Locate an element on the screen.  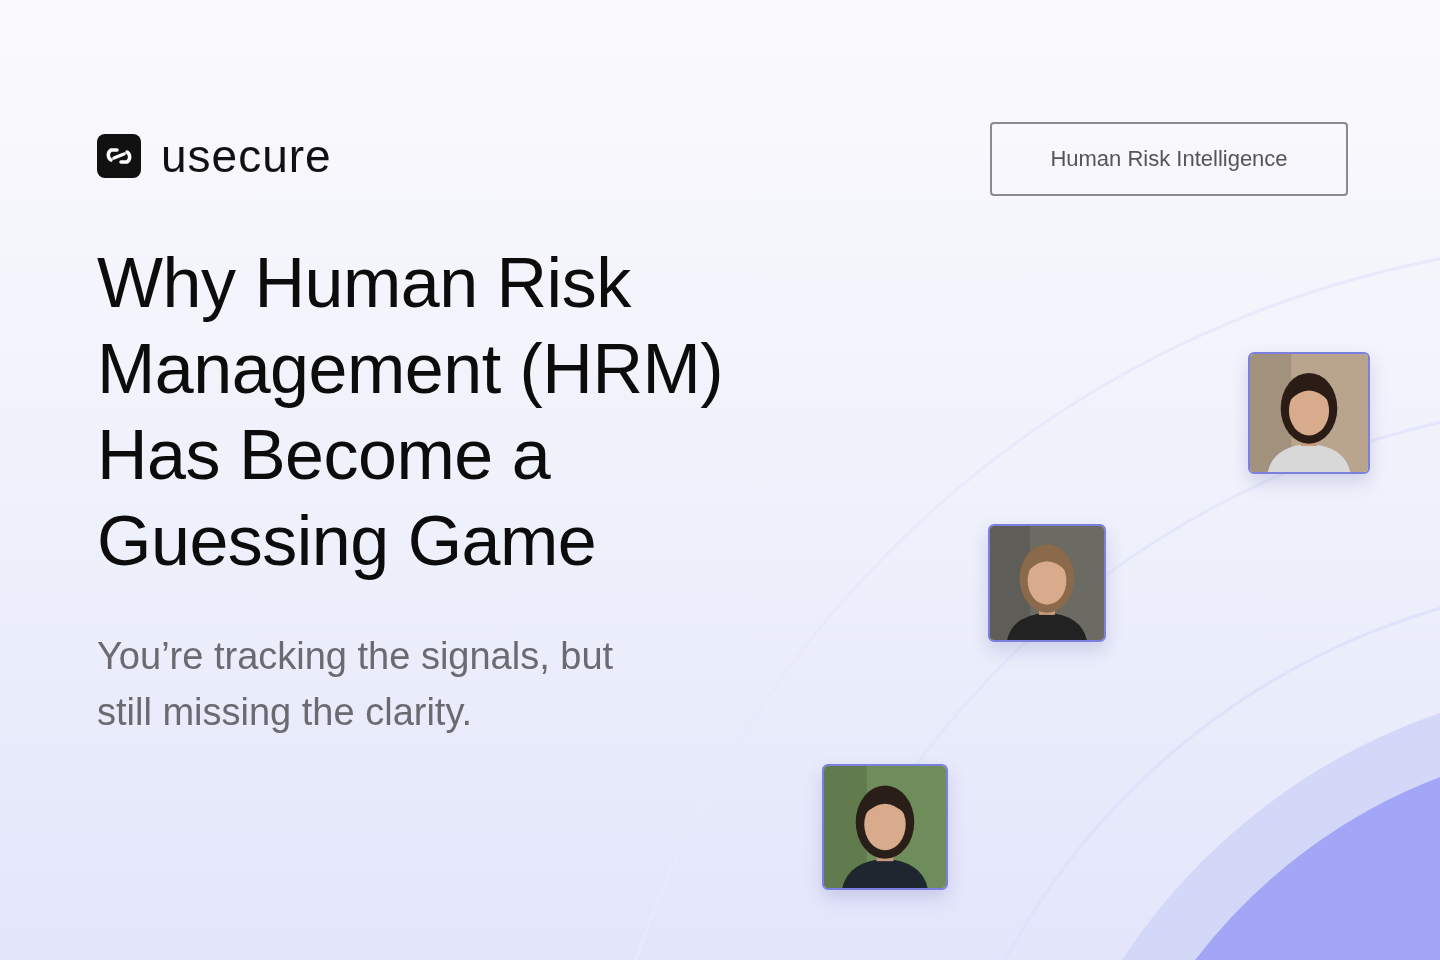
subtitle: You’re tracking the signals, but still missing the clarity. is located at coordinates (355, 684).